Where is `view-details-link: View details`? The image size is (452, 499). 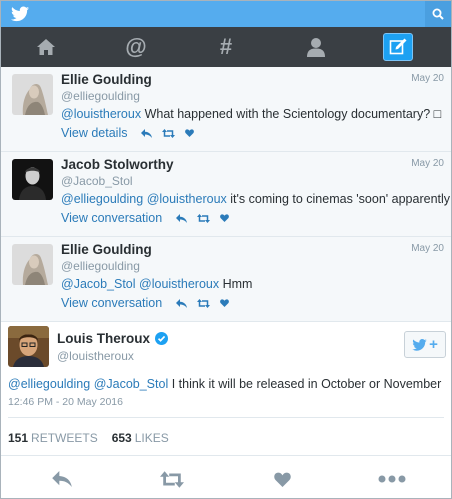
view-details-link: View details is located at coordinates (94, 133).